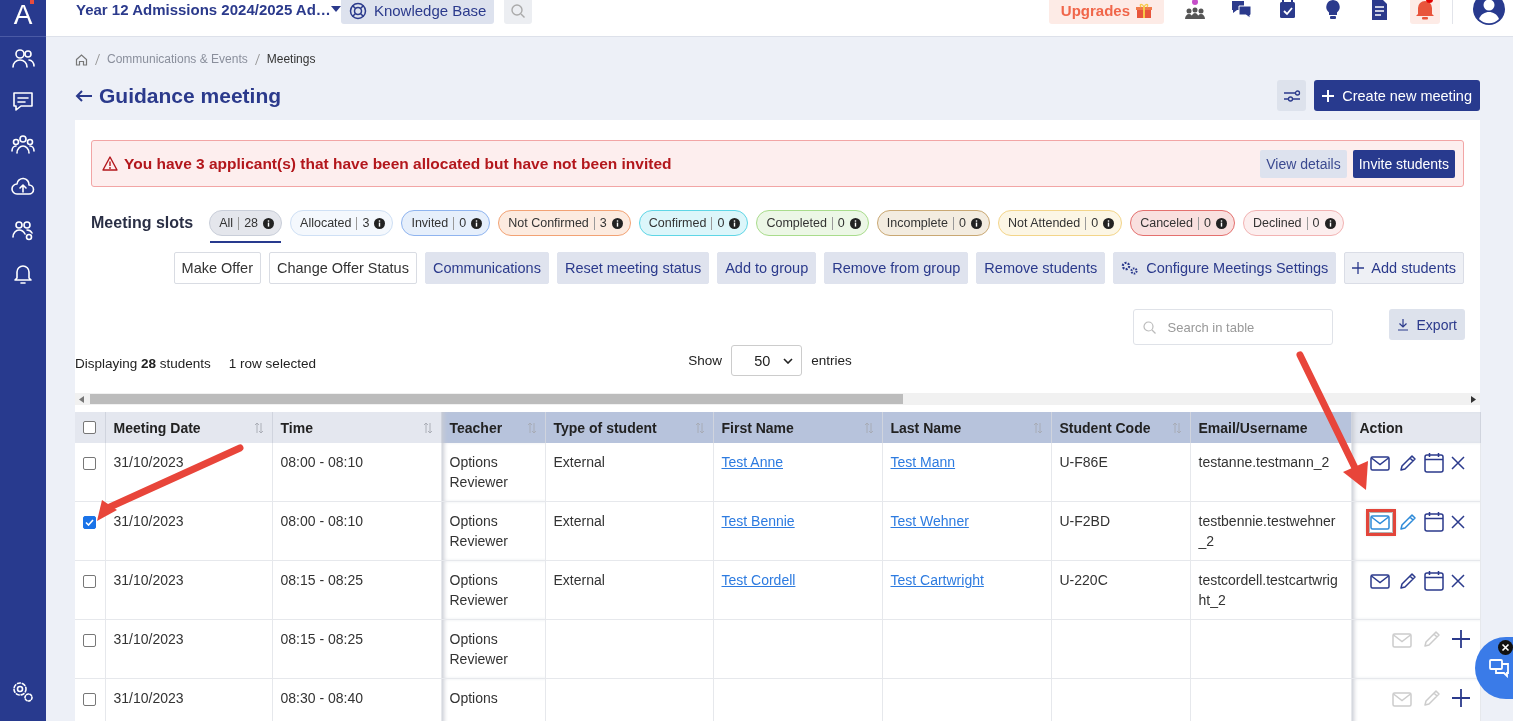 The width and height of the screenshot is (1513, 721). What do you see at coordinates (343, 268) in the screenshot?
I see `action-button: Change Offer Status` at bounding box center [343, 268].